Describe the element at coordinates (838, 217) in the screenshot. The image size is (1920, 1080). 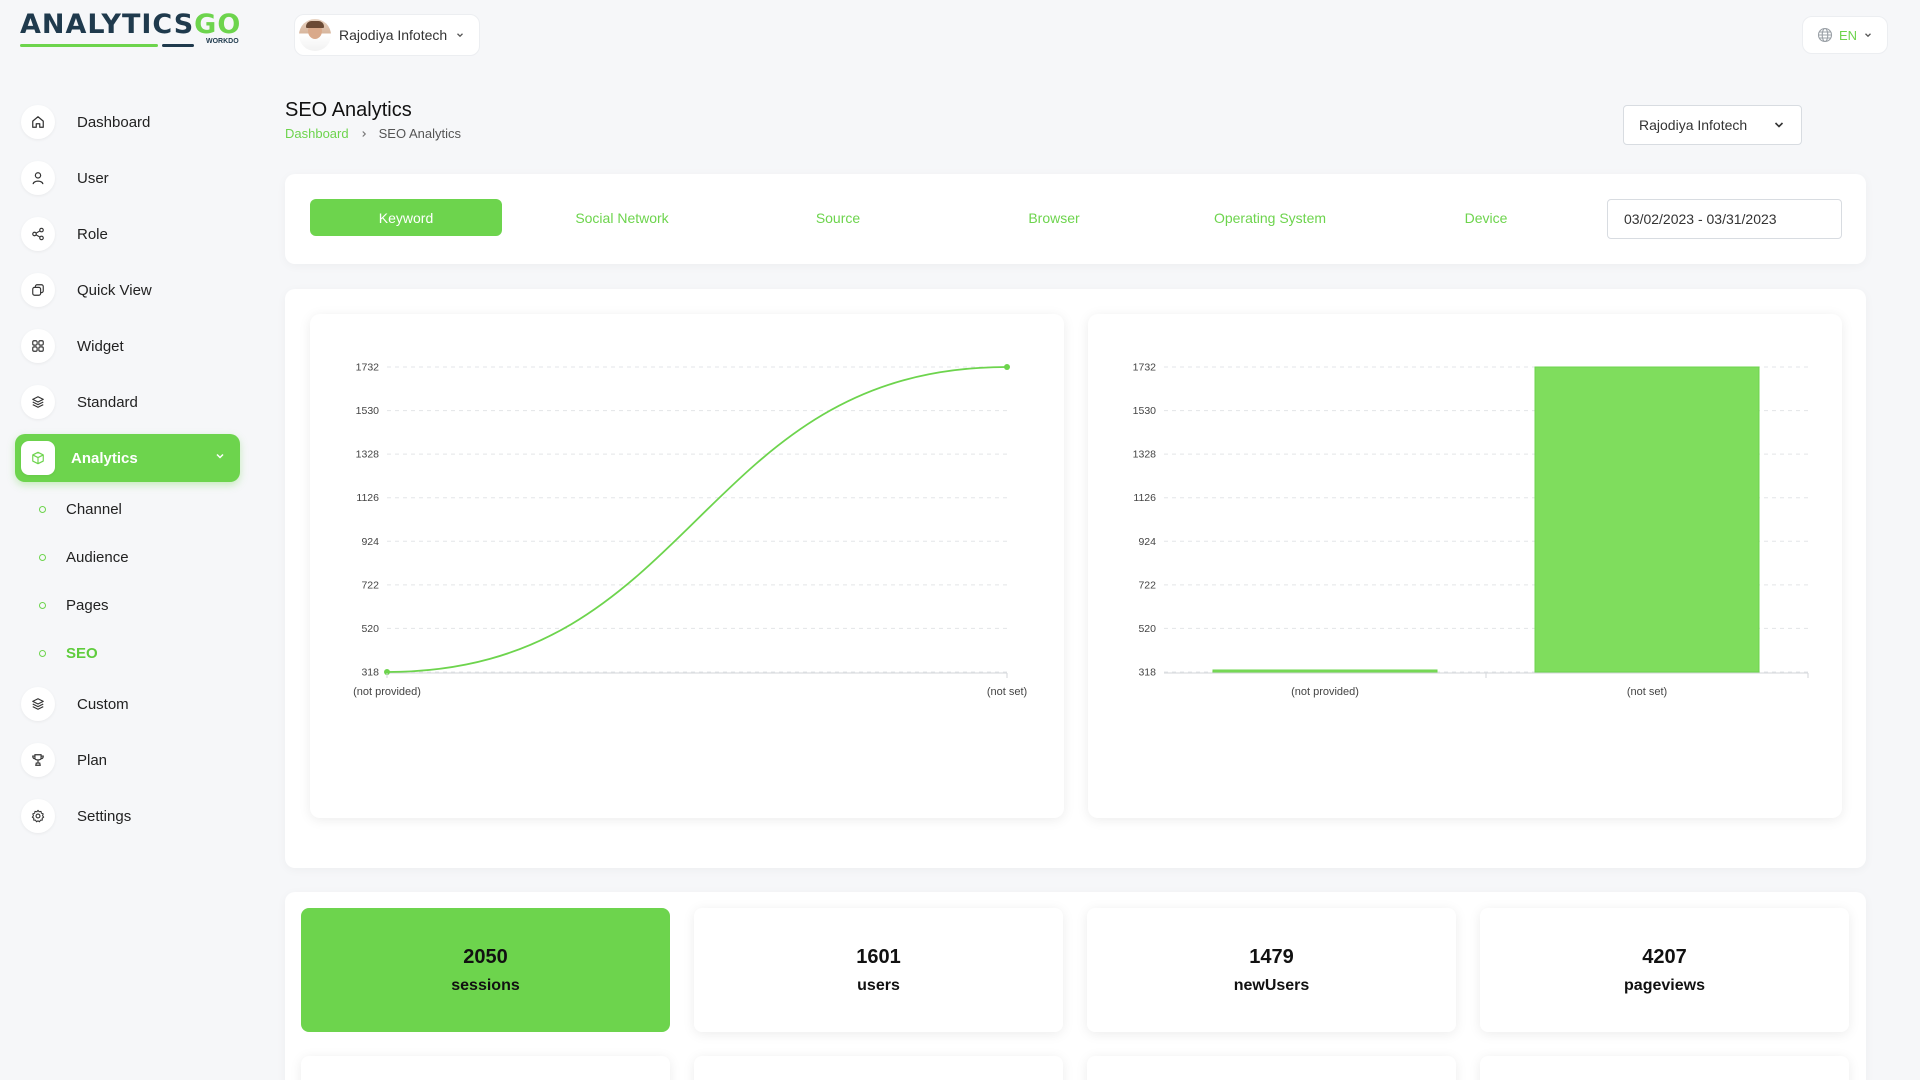
I see `tab-source: Source` at that location.